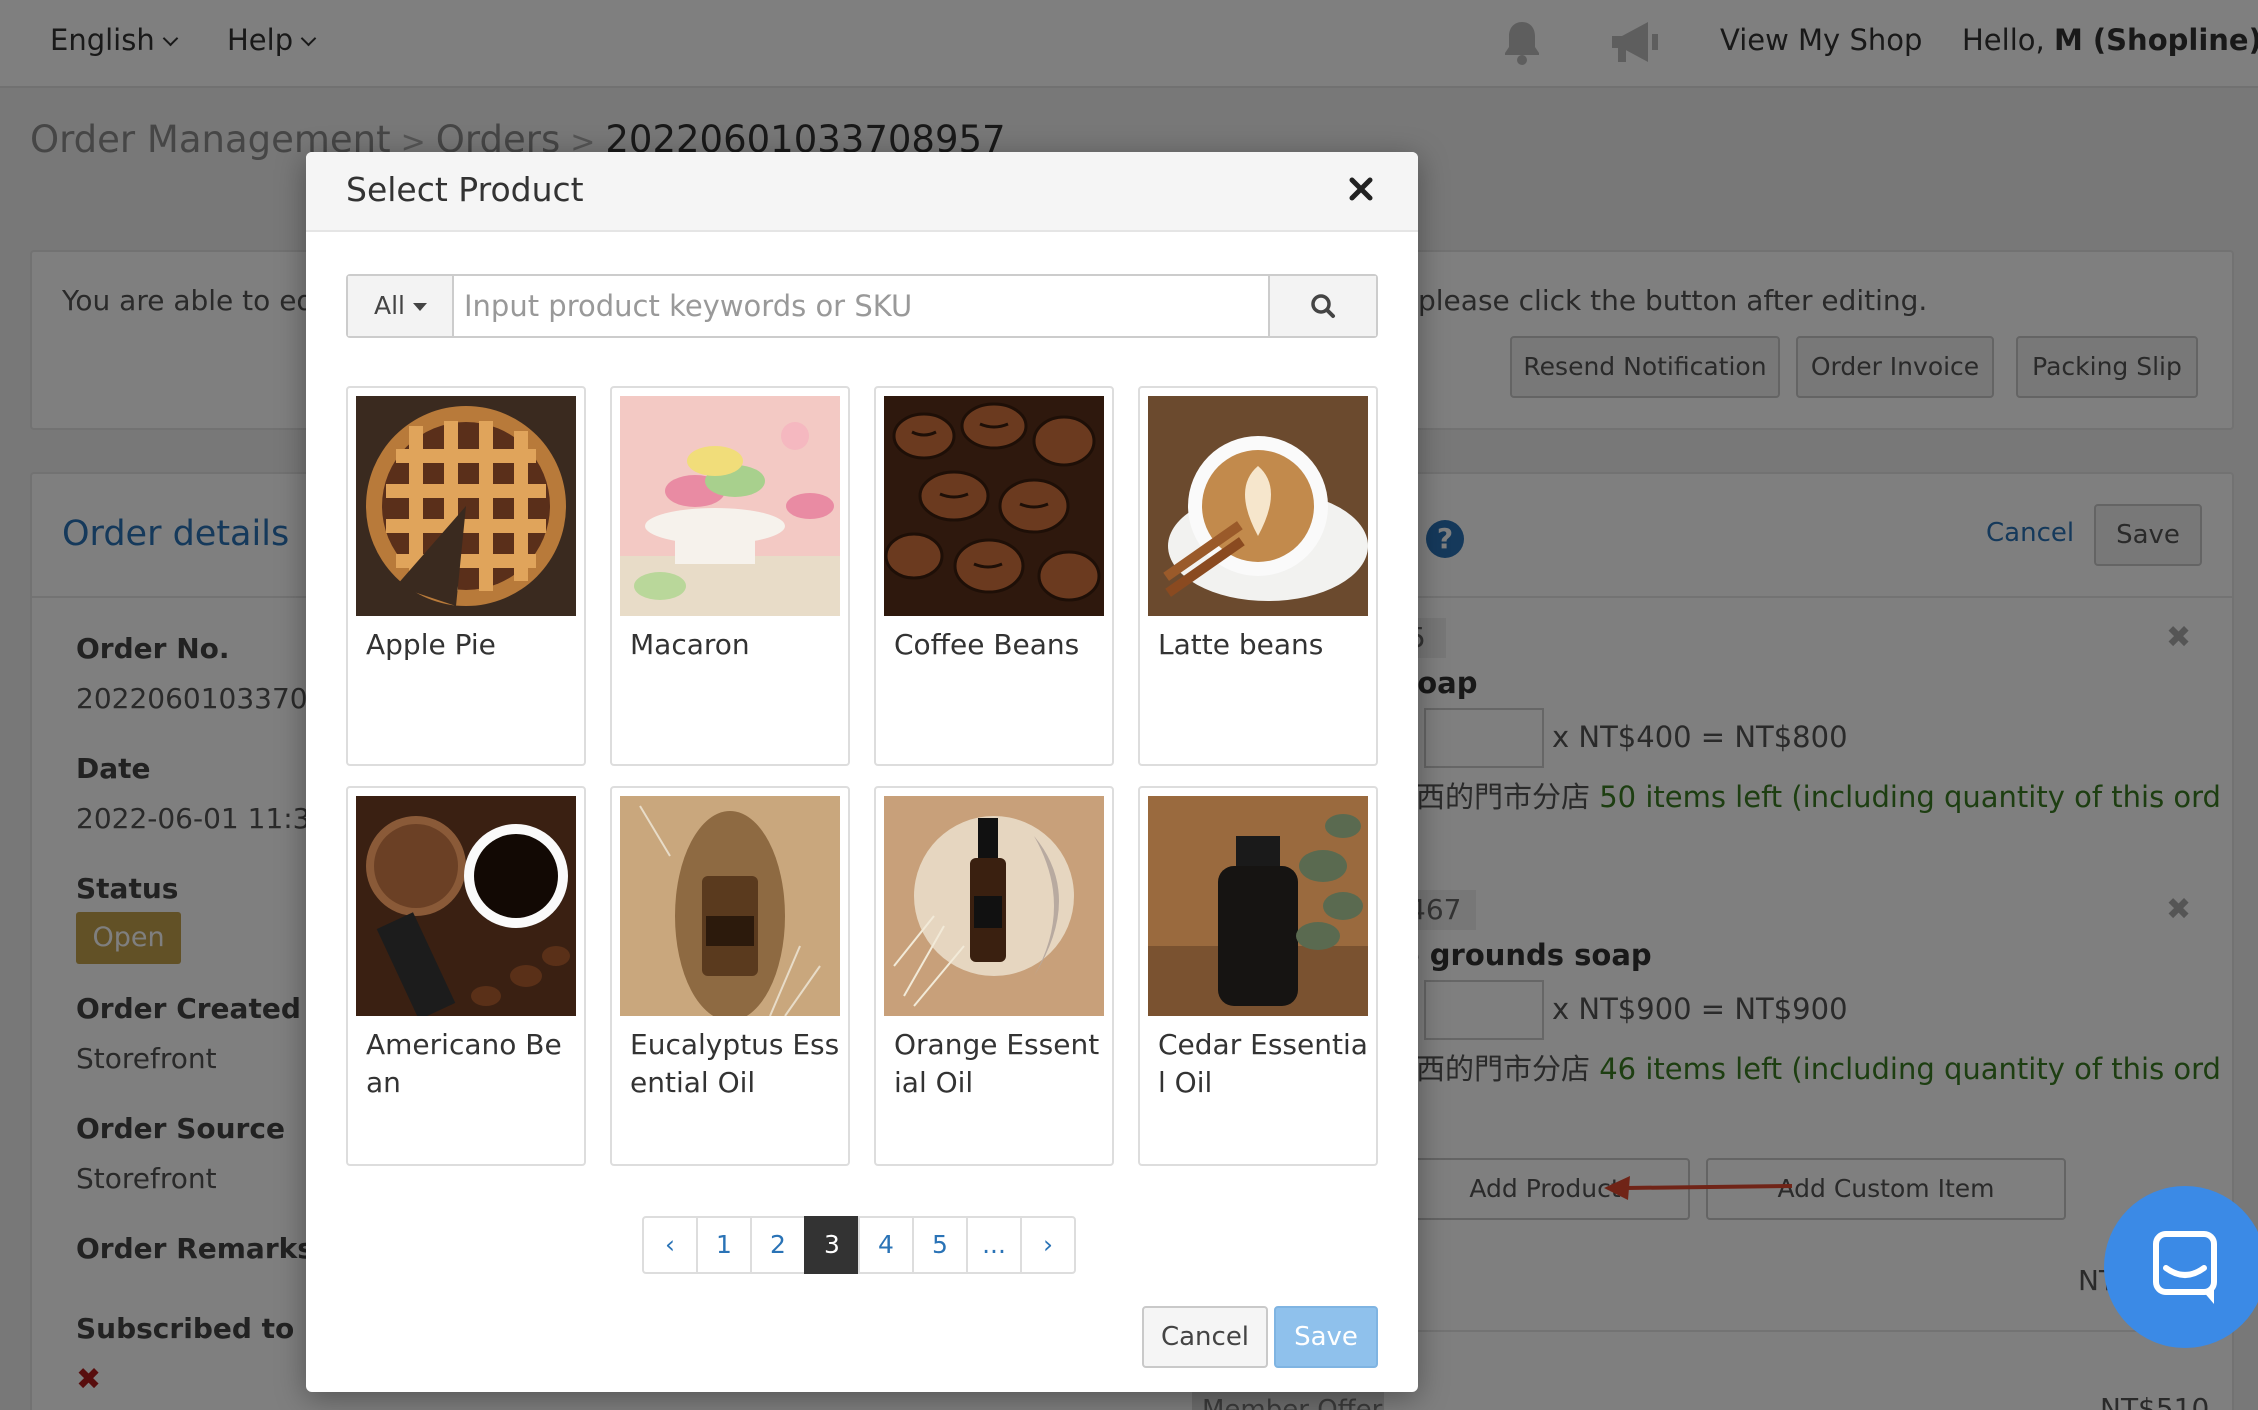  I want to click on pagination-page-2: 2, so click(778, 1245).